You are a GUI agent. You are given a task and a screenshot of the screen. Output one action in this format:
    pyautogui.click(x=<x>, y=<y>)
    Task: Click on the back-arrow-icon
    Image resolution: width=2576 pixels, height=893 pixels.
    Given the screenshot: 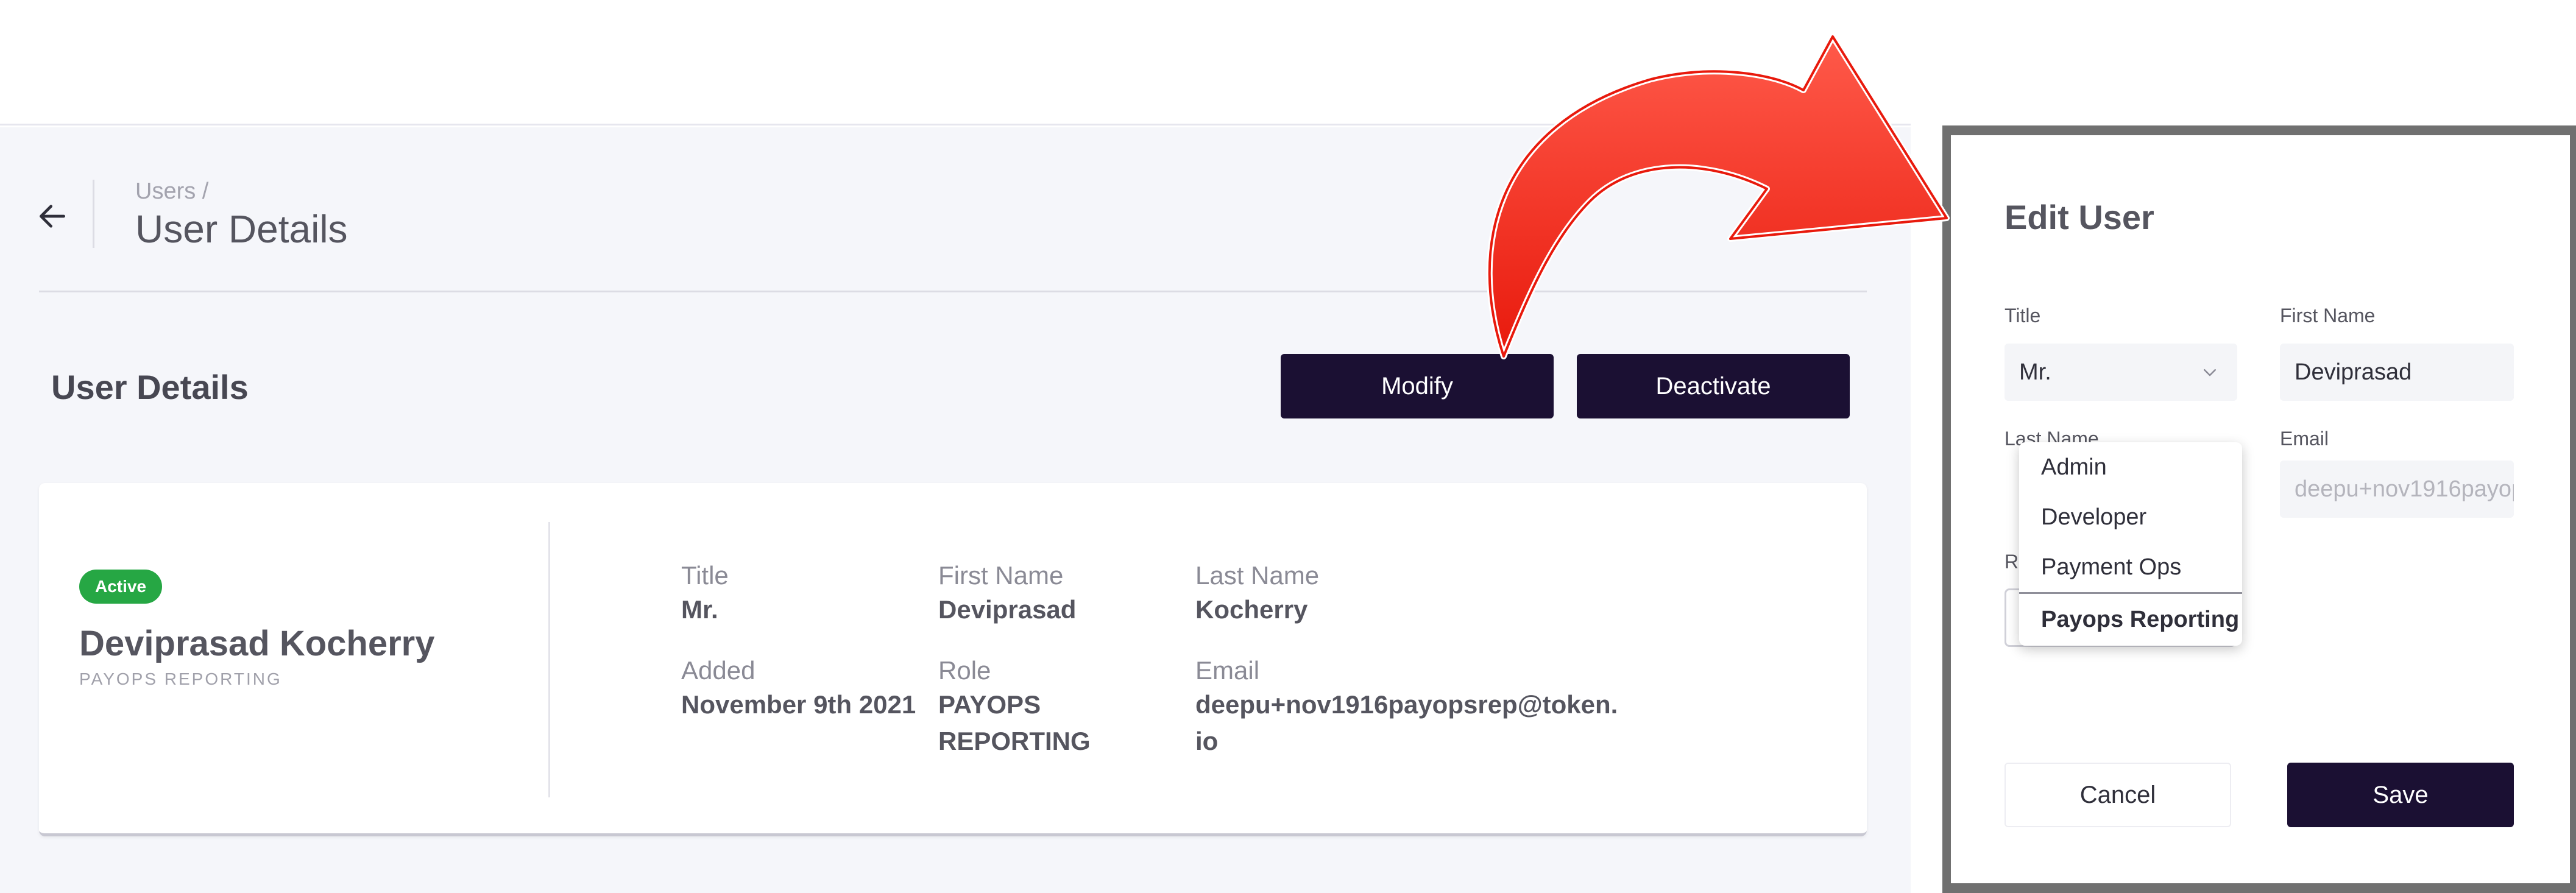 What is the action you would take?
    pyautogui.click(x=52, y=216)
    